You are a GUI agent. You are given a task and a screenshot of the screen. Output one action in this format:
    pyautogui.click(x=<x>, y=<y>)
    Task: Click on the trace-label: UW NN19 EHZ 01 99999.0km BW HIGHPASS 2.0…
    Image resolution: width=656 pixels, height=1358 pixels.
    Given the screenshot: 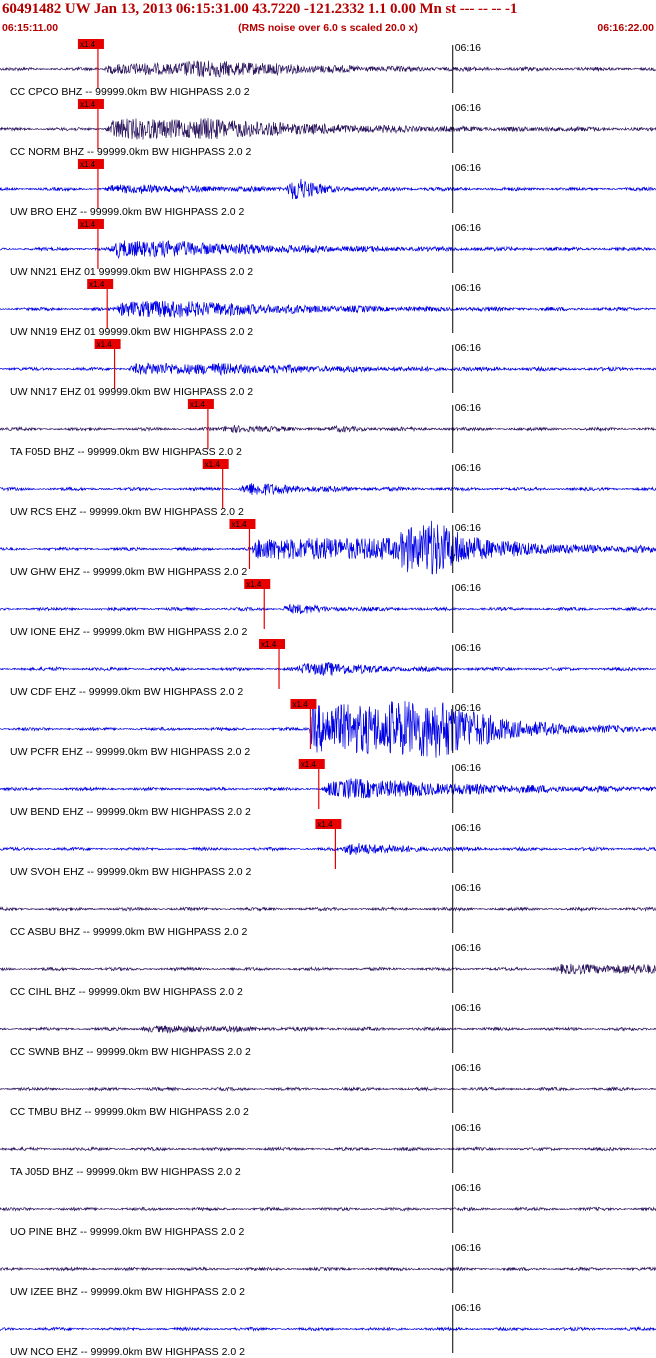 What is the action you would take?
    pyautogui.click(x=131, y=332)
    